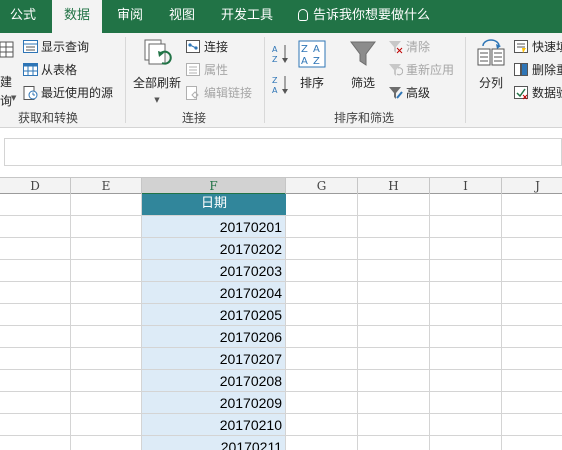 The width and height of the screenshot is (562, 450). What do you see at coordinates (521, 93) in the screenshot?
I see `data-validation-icon` at bounding box center [521, 93].